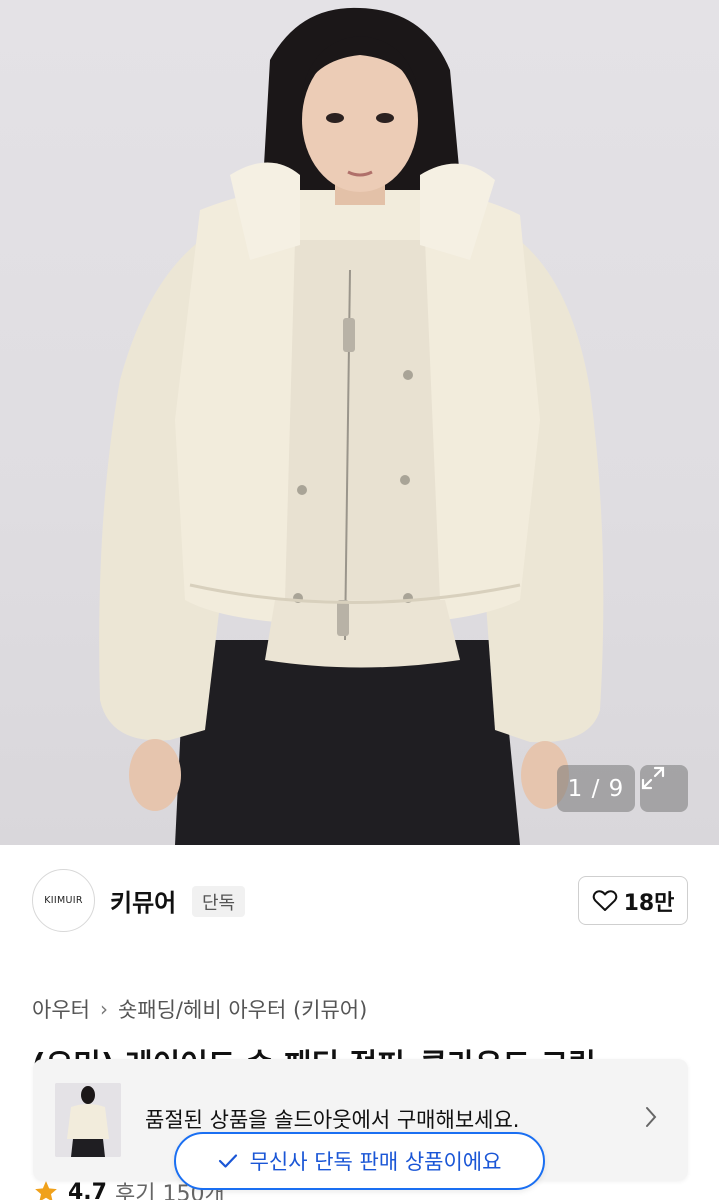 This screenshot has height=1200, width=719. I want to click on chevron-right-icon: ›, so click(103, 1009).